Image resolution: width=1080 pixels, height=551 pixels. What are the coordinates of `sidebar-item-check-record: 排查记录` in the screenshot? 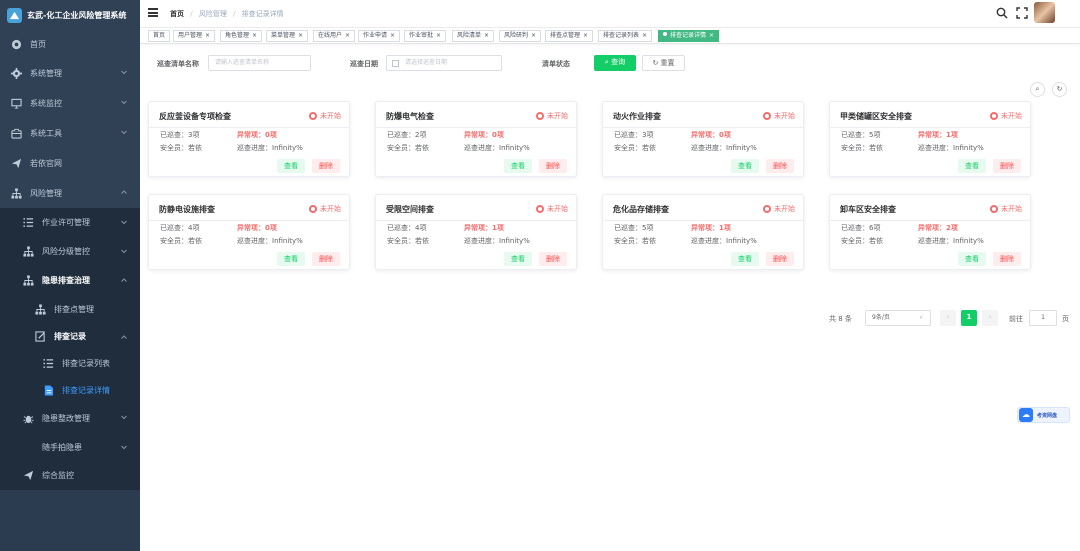 It's located at (70, 336).